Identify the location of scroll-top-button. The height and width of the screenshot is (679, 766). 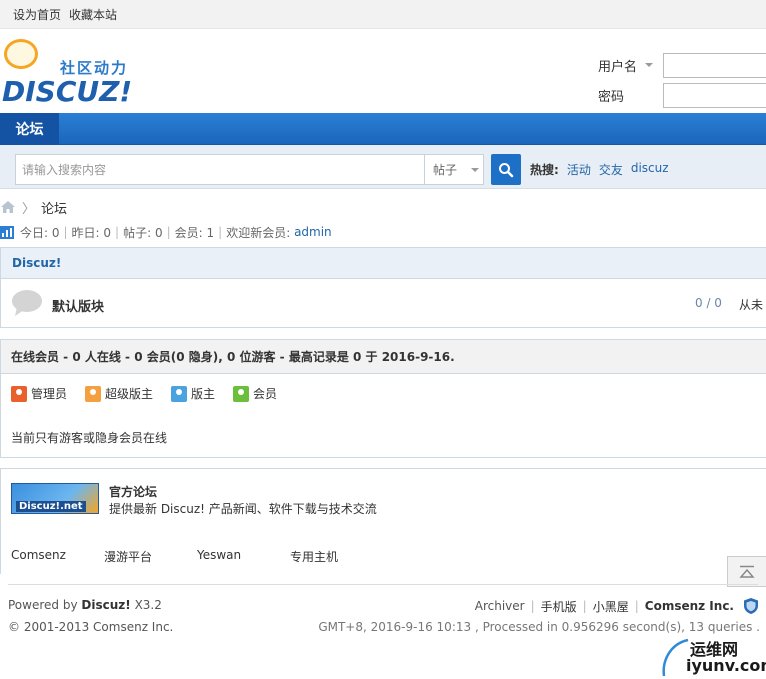
(746, 571).